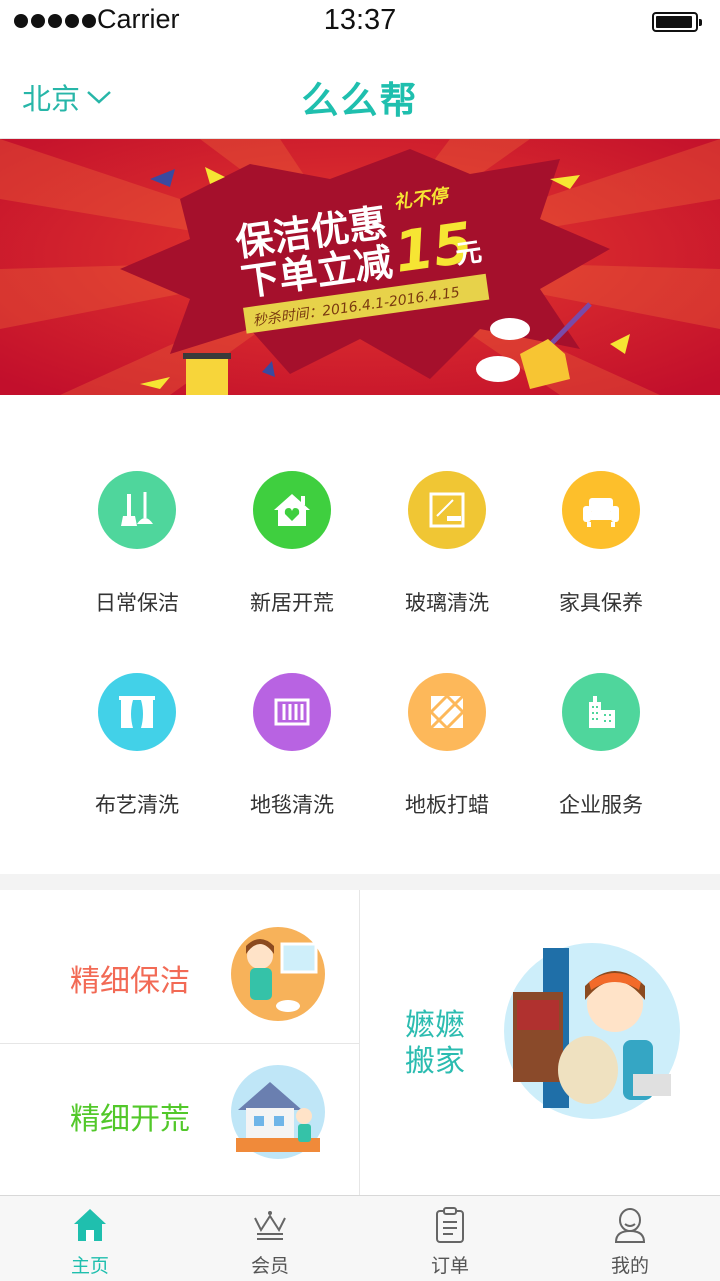 The width and height of the screenshot is (720, 1281). I want to click on tab-label: 订单, so click(449, 1266).